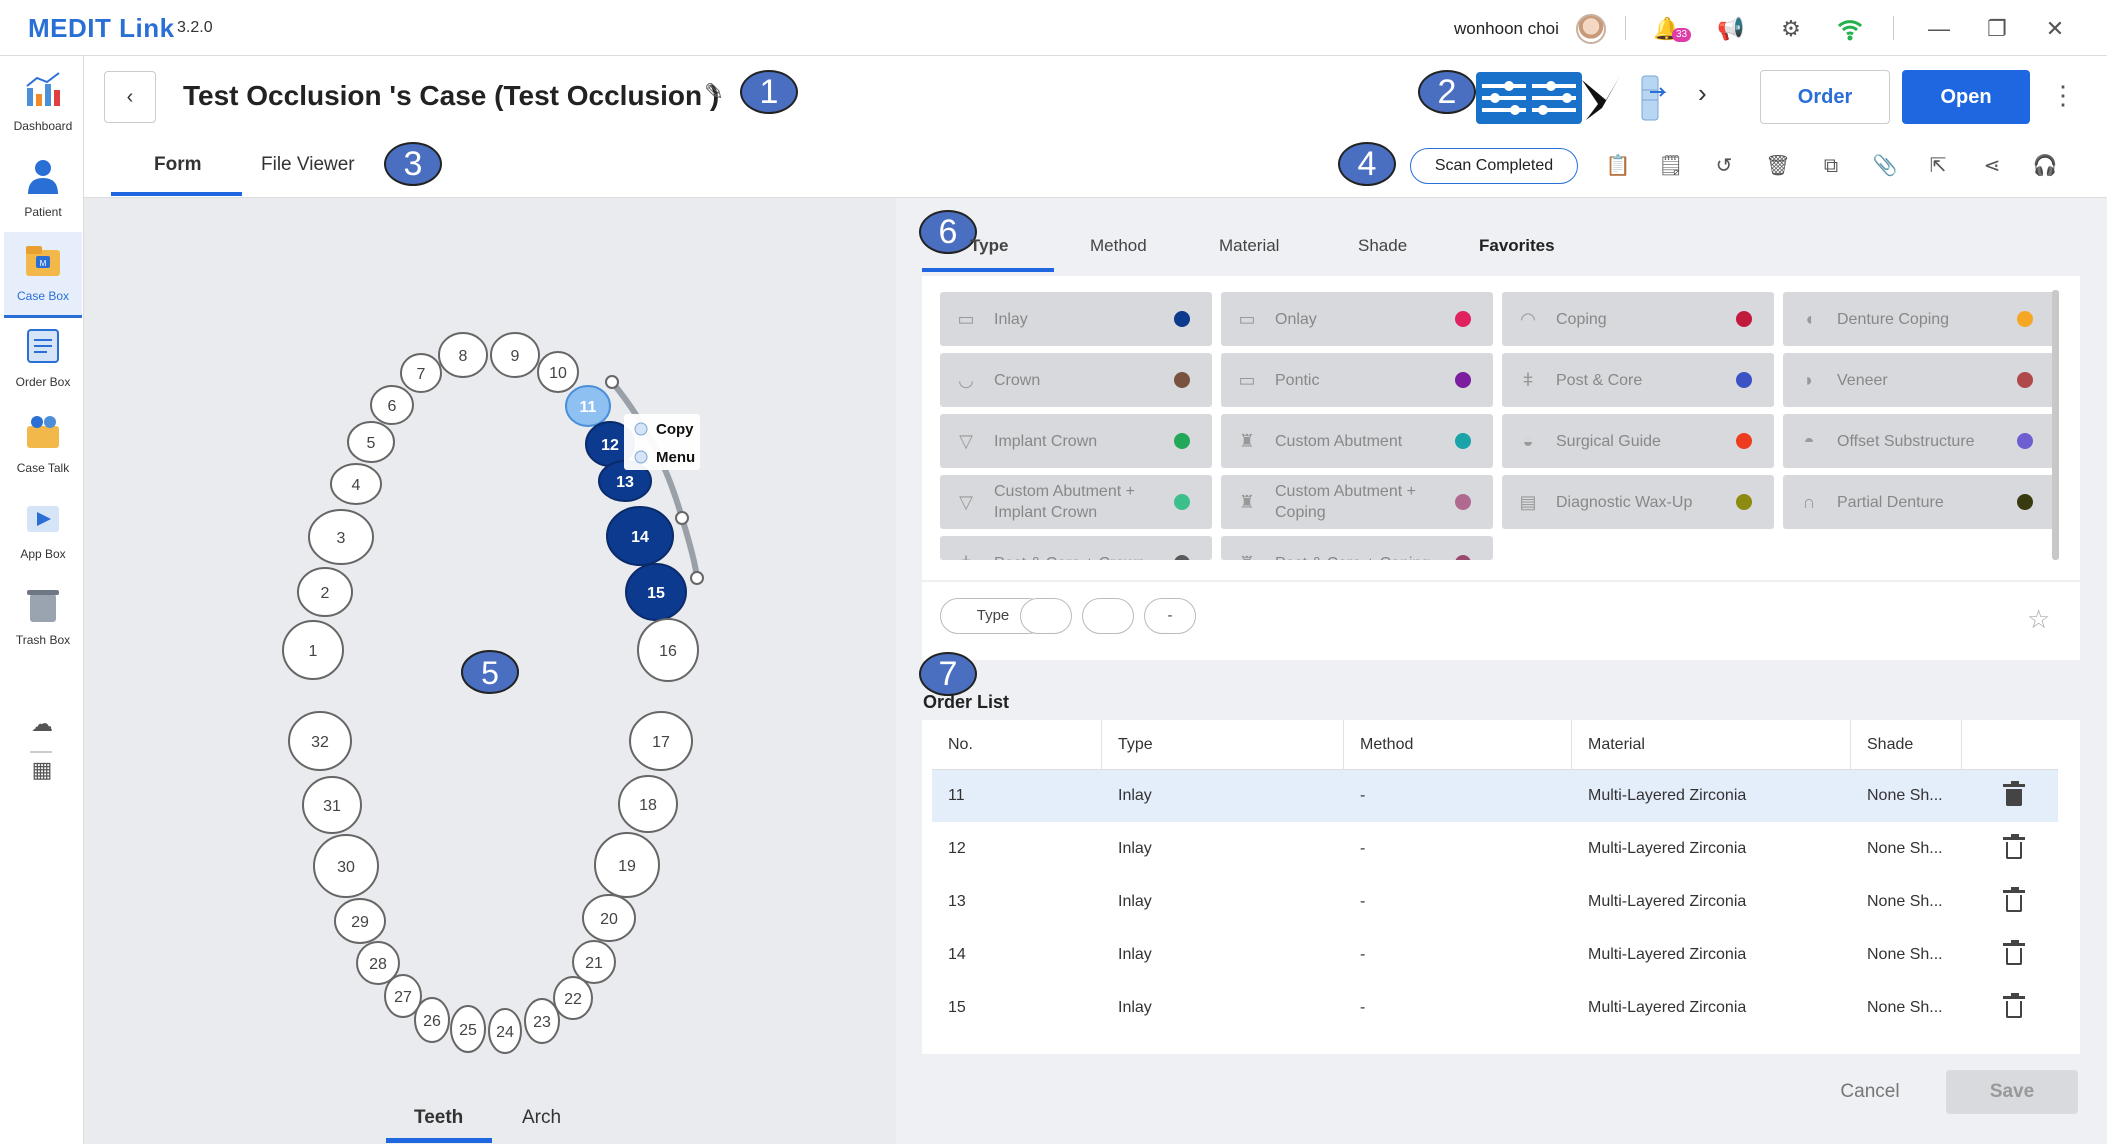  Describe the element at coordinates (1919, 502) in the screenshot. I see `type-option-partial-denture: ∩ Partial Denture` at that location.